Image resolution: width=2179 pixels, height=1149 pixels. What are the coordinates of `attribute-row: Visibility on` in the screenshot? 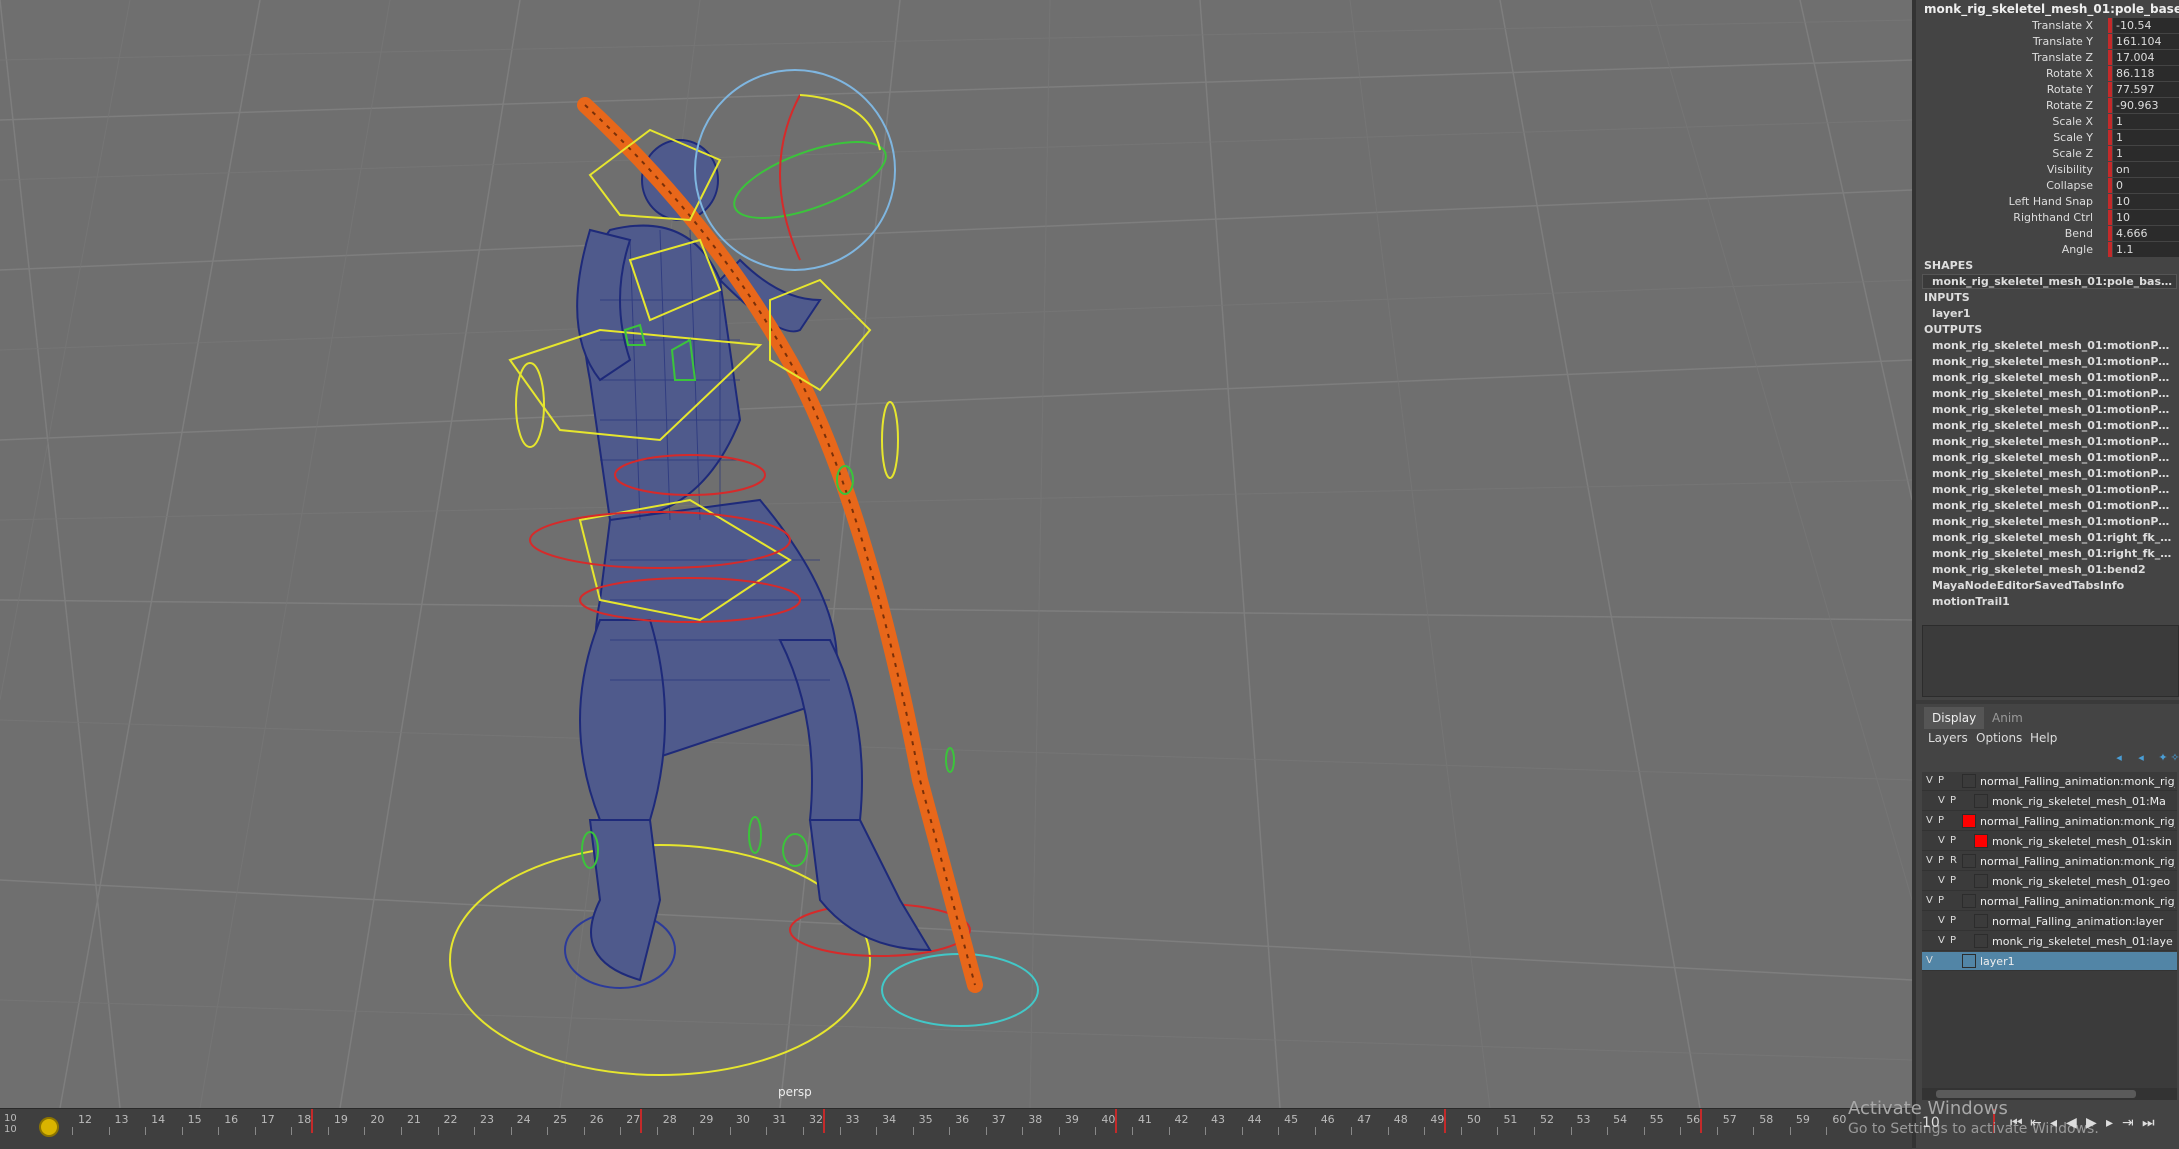 It's located at (2047, 170).